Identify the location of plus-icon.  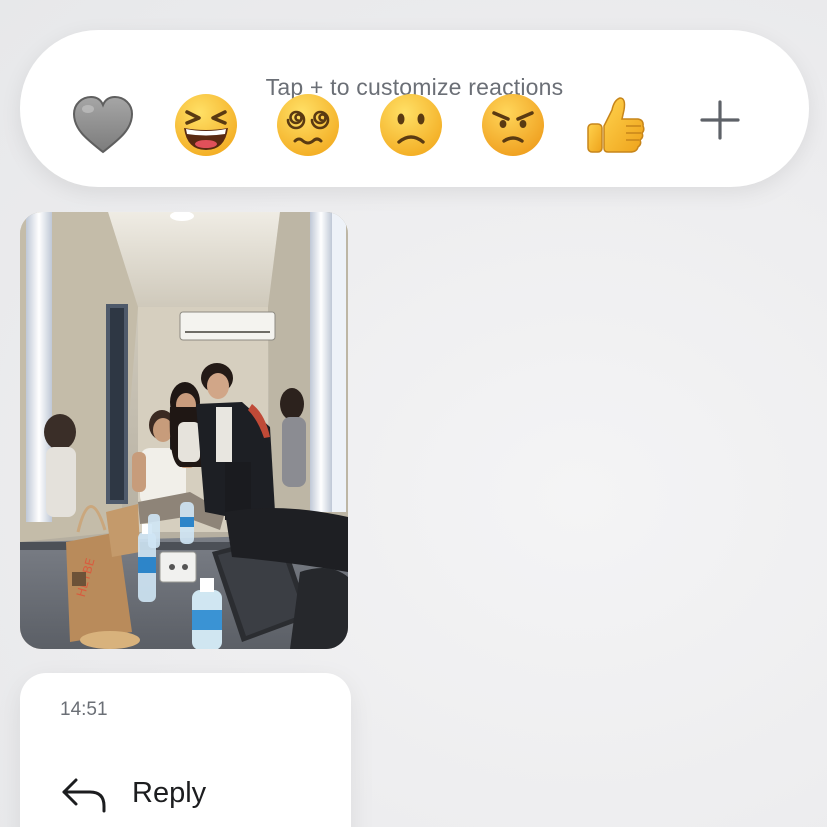
(720, 120).